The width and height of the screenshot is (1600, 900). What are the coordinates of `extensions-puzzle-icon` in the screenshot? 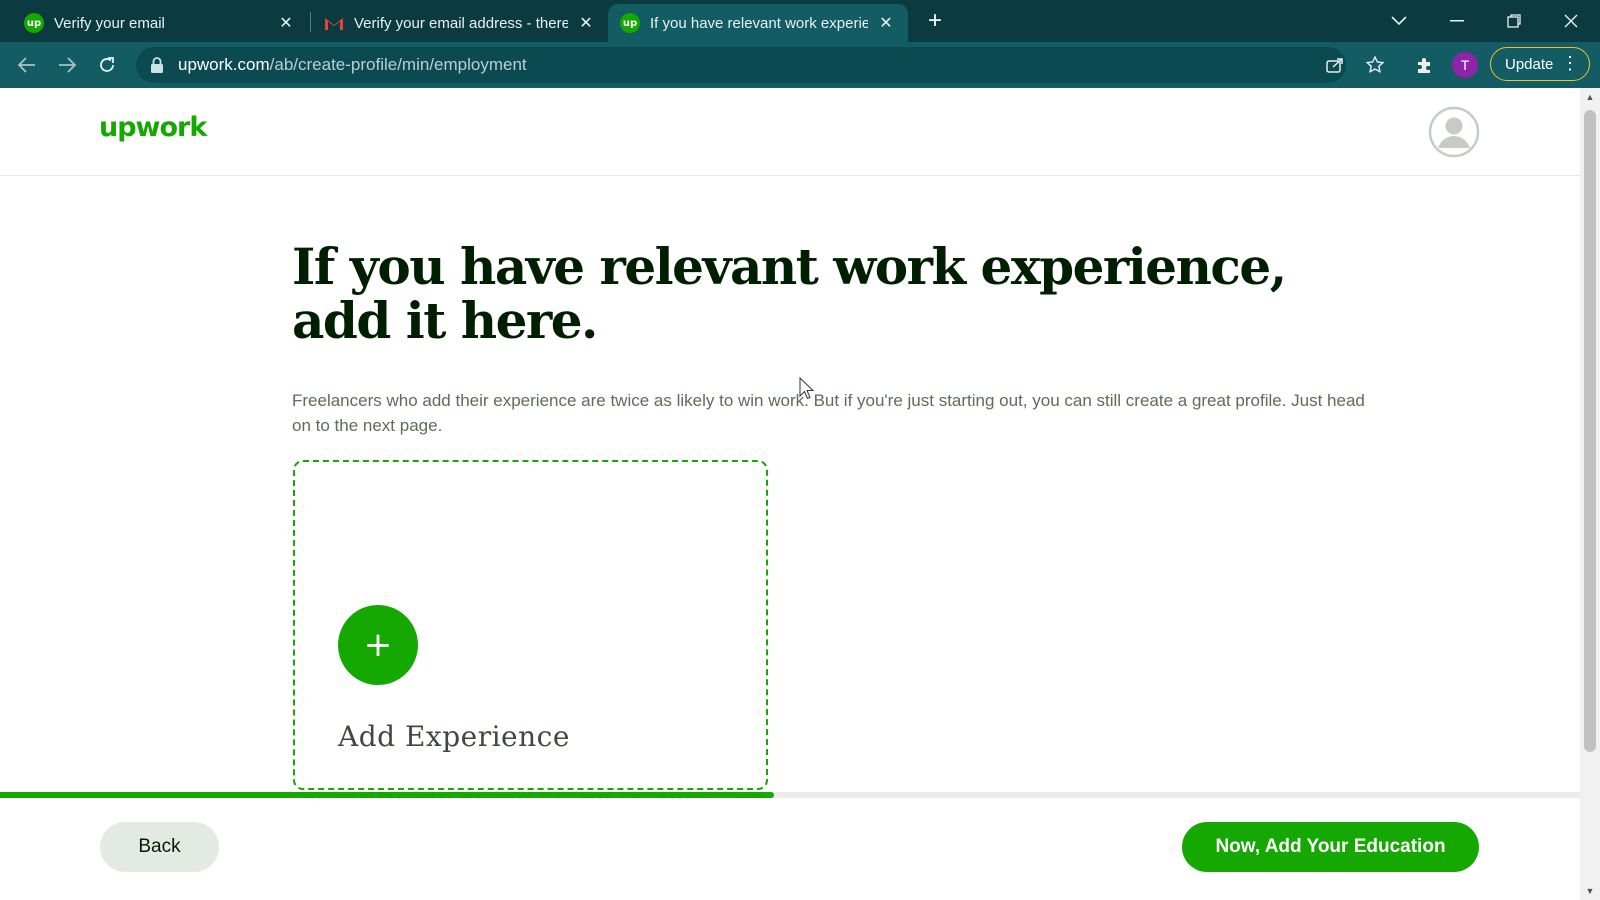 It's located at (1425, 65).